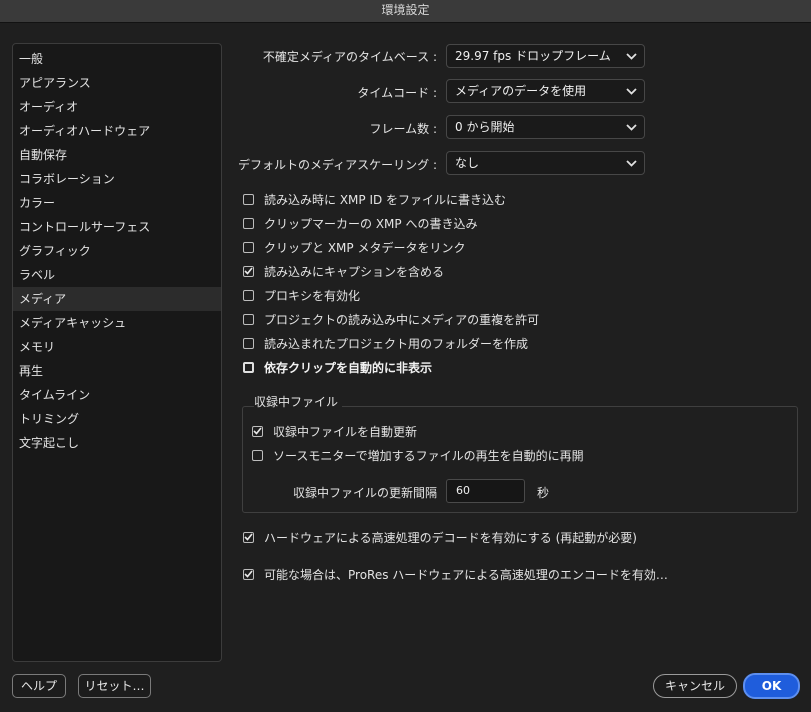 The width and height of the screenshot is (811, 712). What do you see at coordinates (354, 271) in the screenshot?
I see `option-label: 読み込みにキャプションを含める` at bounding box center [354, 271].